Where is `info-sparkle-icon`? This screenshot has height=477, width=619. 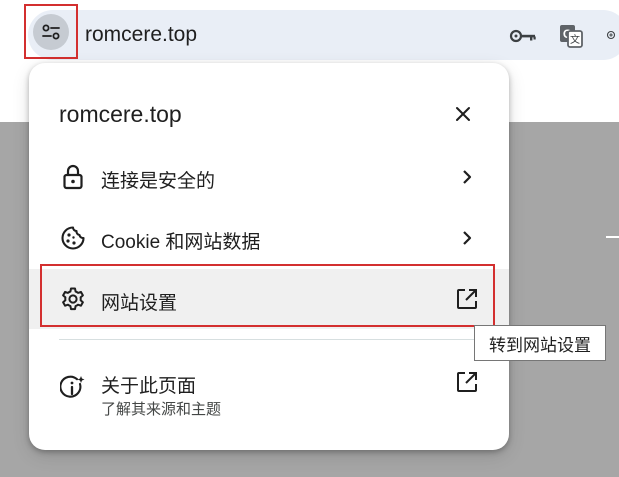 info-sparkle-icon is located at coordinates (73, 388).